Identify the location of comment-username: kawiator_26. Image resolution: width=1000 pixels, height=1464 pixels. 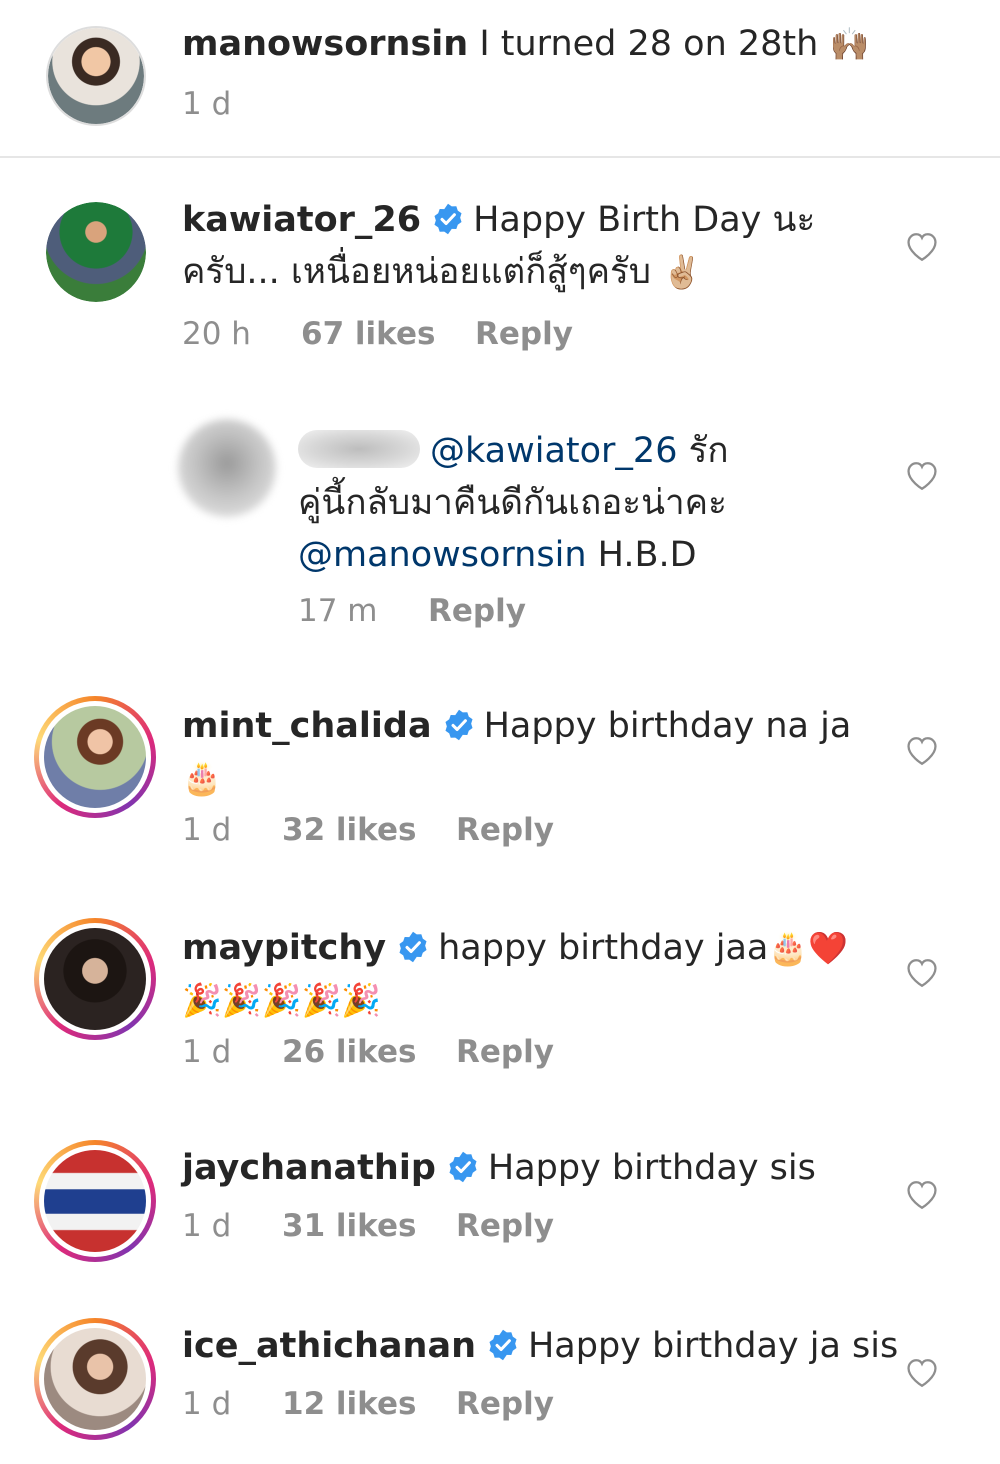
(301, 220).